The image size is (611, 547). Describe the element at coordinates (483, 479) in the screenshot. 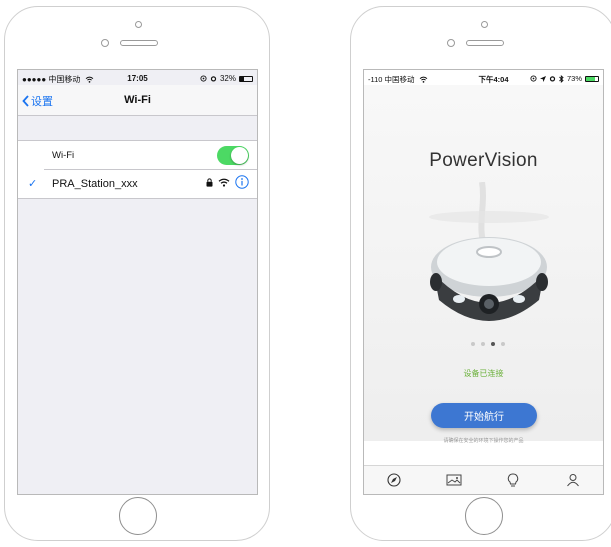

I see `tab-bar` at that location.